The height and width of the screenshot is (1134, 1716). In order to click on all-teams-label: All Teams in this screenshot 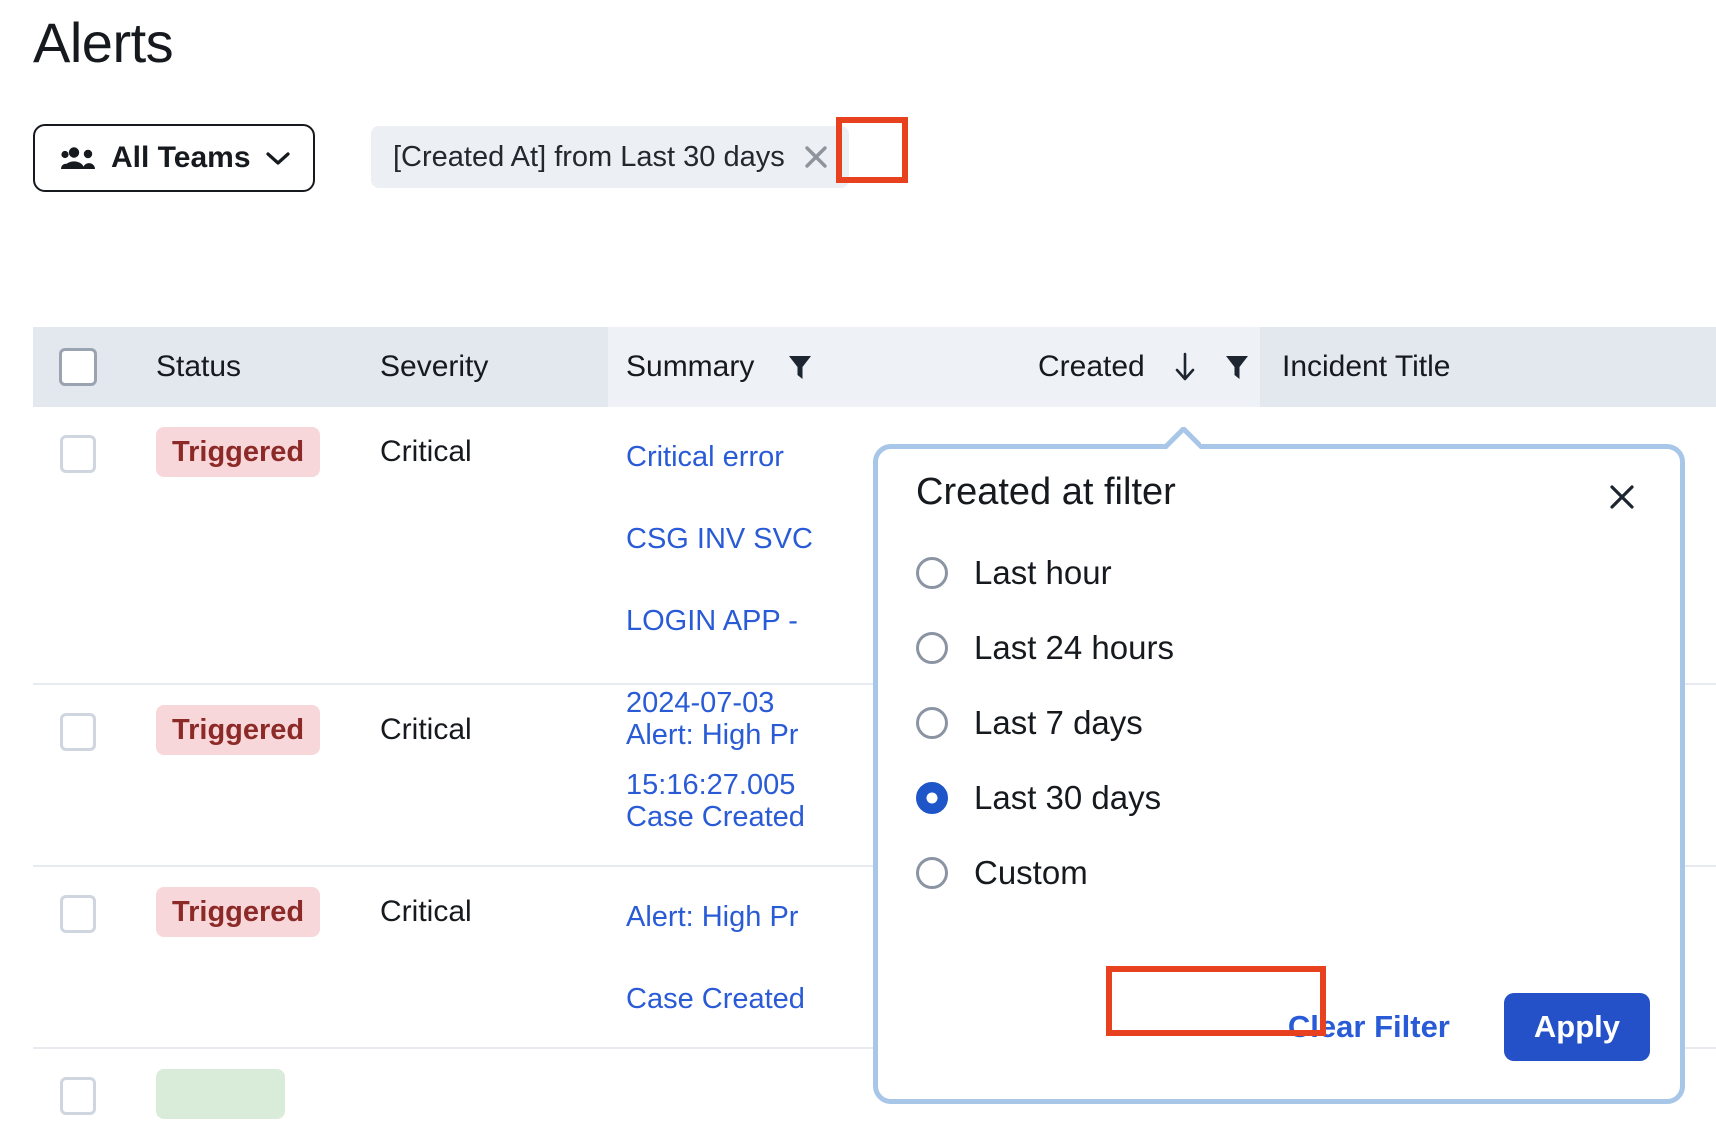, I will do `click(181, 157)`.